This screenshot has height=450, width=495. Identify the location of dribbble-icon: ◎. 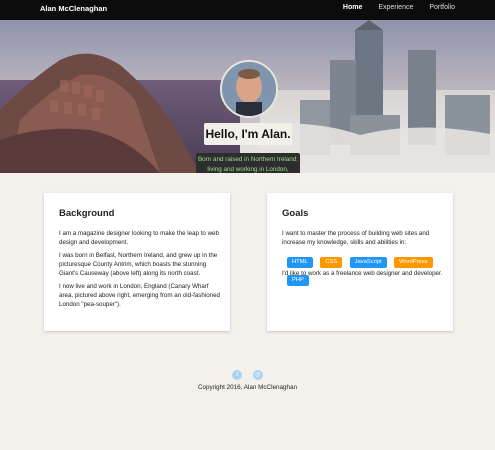
(257, 375).